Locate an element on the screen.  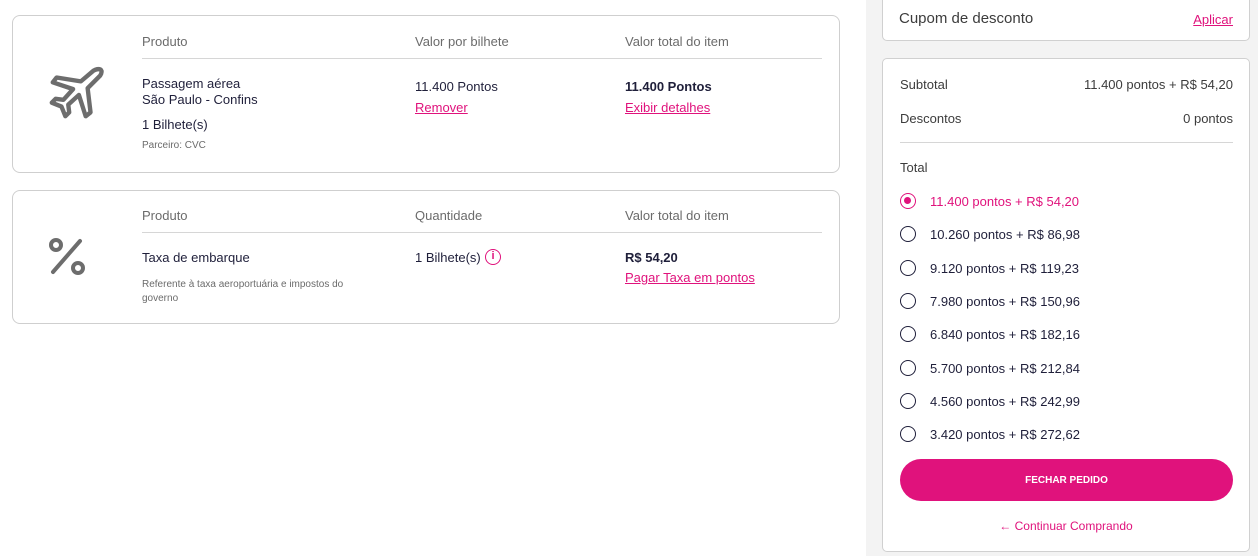
payment-option-label: 3.420 pontos + R$ 272,62 is located at coordinates (1005, 434).